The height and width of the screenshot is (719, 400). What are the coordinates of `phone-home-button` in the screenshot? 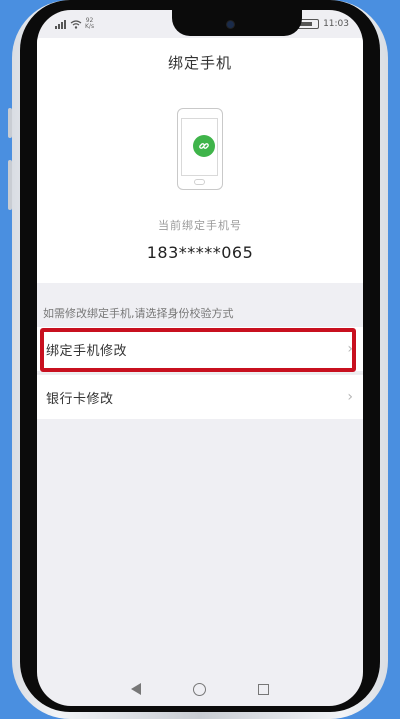 It's located at (199, 182).